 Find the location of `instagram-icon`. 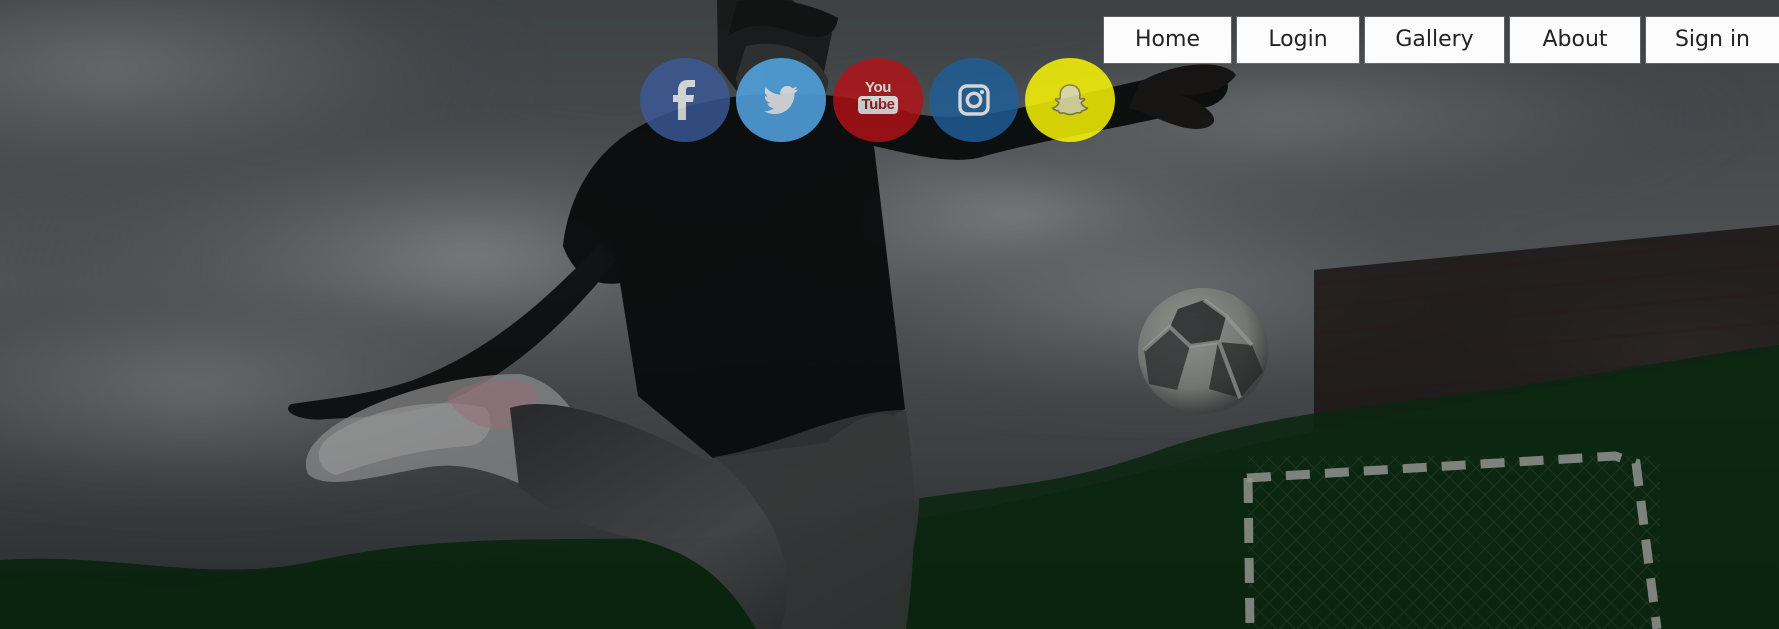

instagram-icon is located at coordinates (974, 100).